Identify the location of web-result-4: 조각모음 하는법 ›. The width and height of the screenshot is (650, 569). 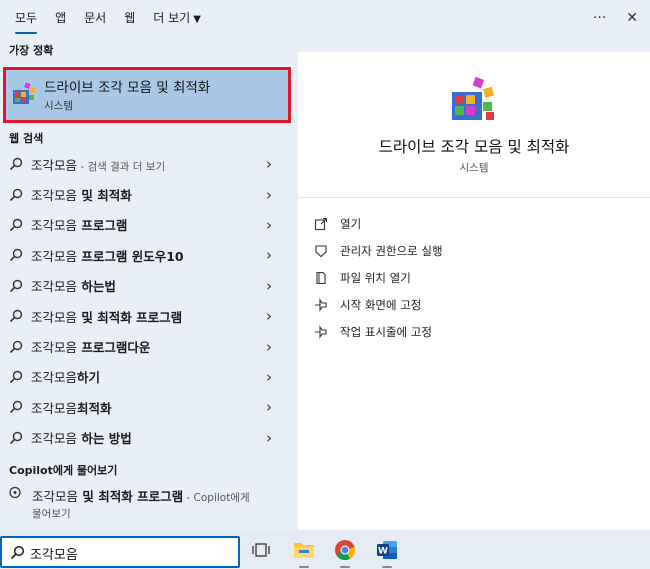
(148, 286).